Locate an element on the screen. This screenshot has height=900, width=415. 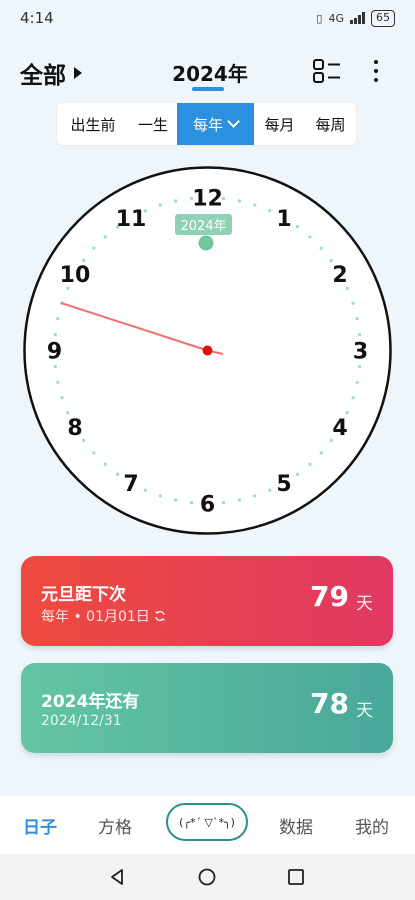
filter-weekly: 每周 is located at coordinates (330, 124).